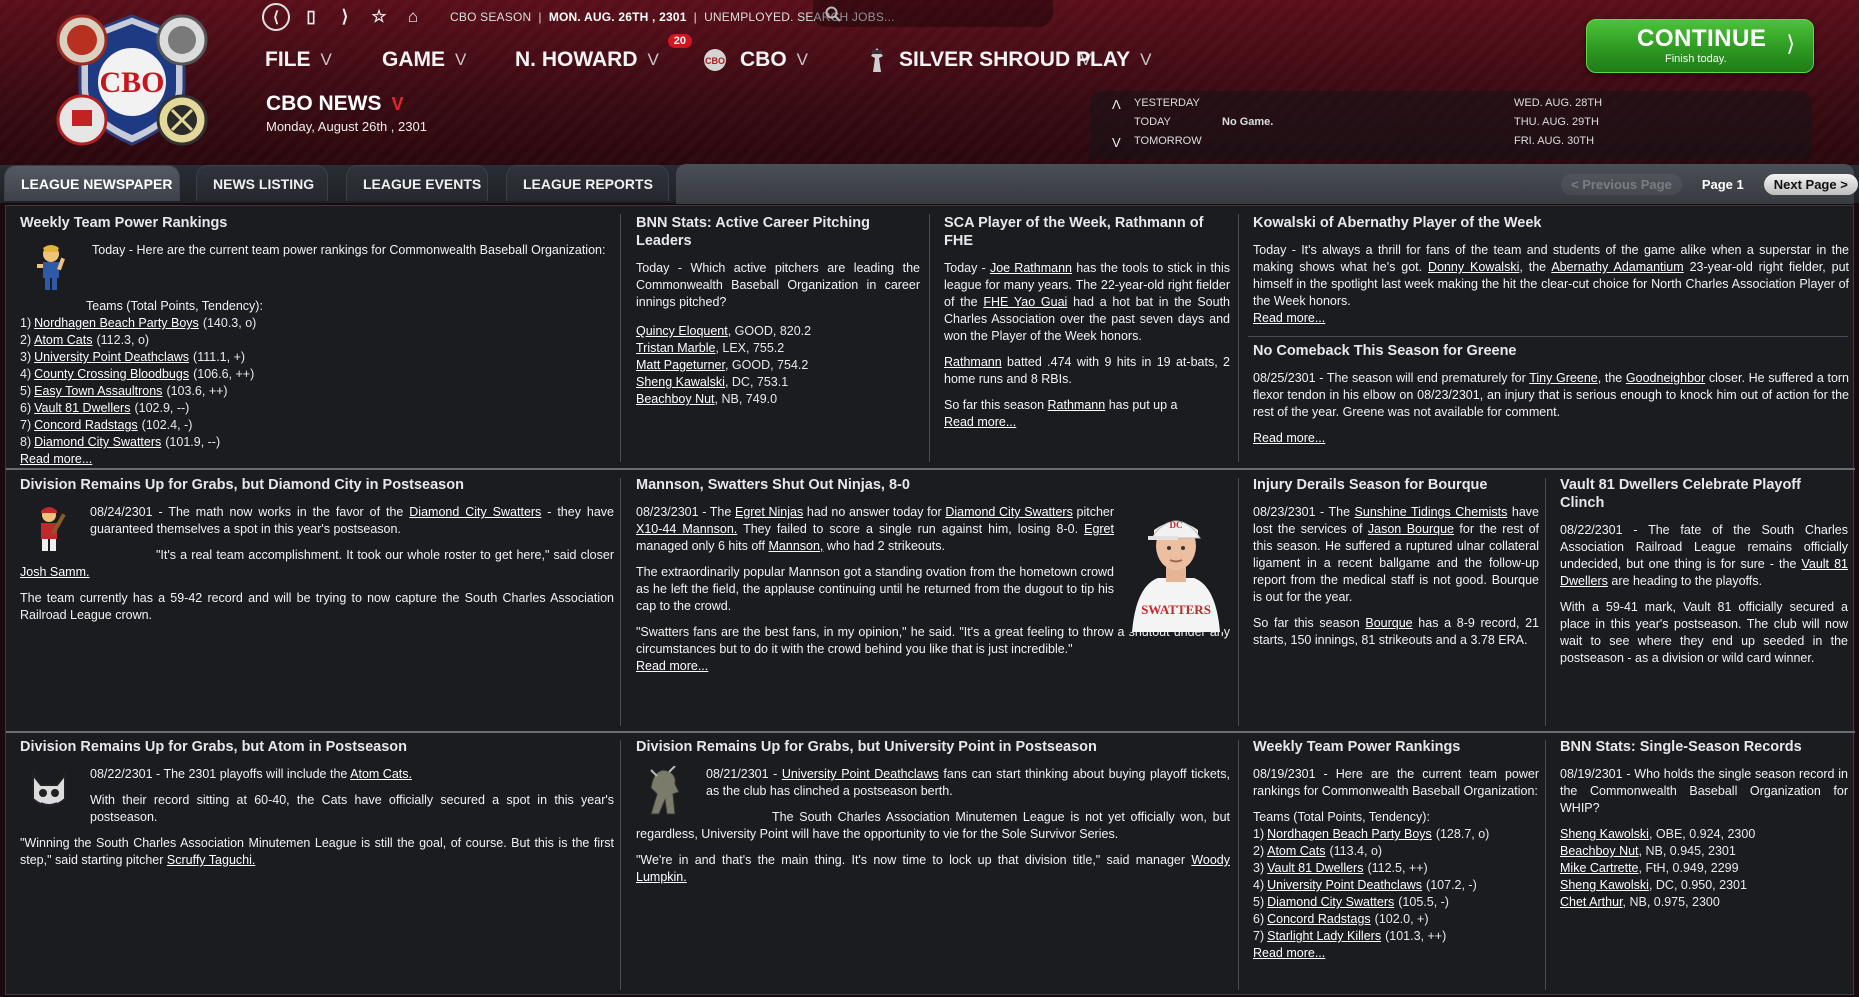 The image size is (1859, 997). I want to click on article-title: SCA Player of the Week, Rathmann of FHE, so click(1087, 232).